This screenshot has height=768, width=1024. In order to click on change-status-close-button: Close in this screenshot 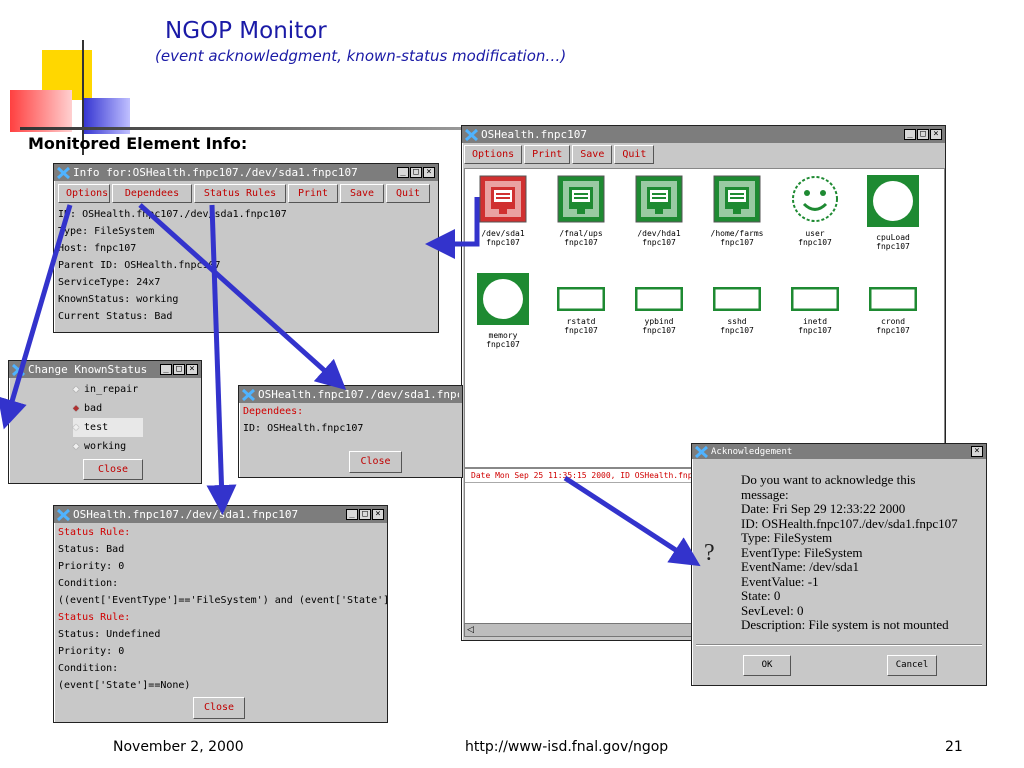, I will do `click(113, 469)`.